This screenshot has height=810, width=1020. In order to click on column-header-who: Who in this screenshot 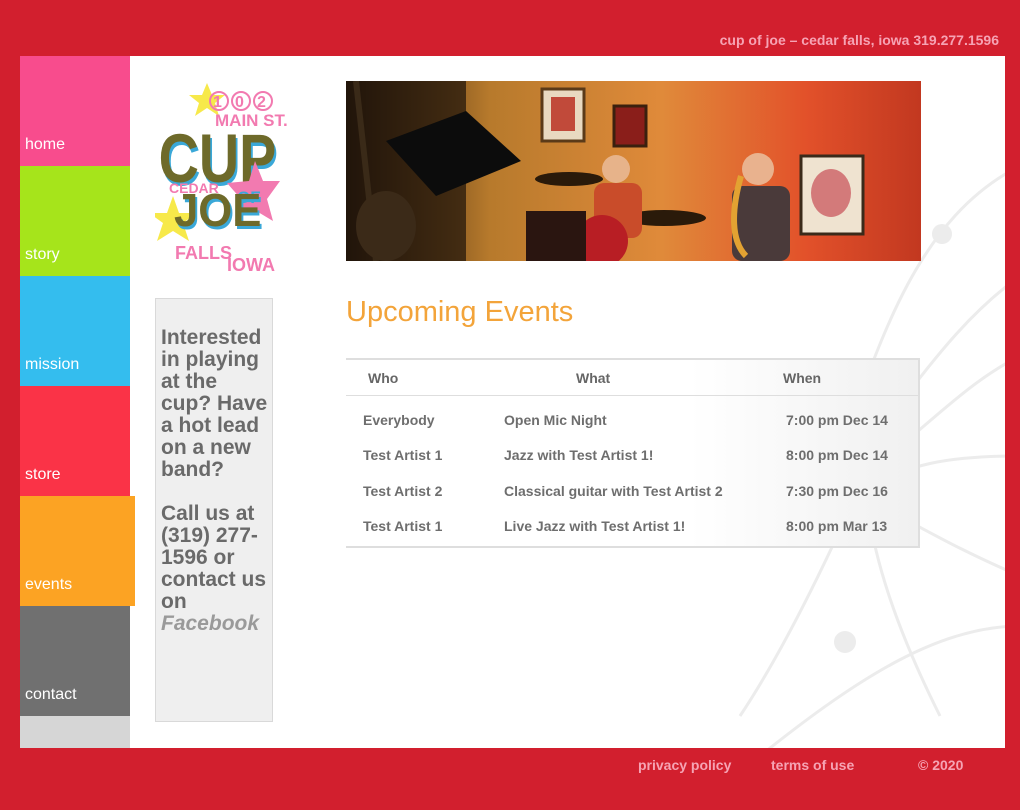, I will do `click(383, 377)`.